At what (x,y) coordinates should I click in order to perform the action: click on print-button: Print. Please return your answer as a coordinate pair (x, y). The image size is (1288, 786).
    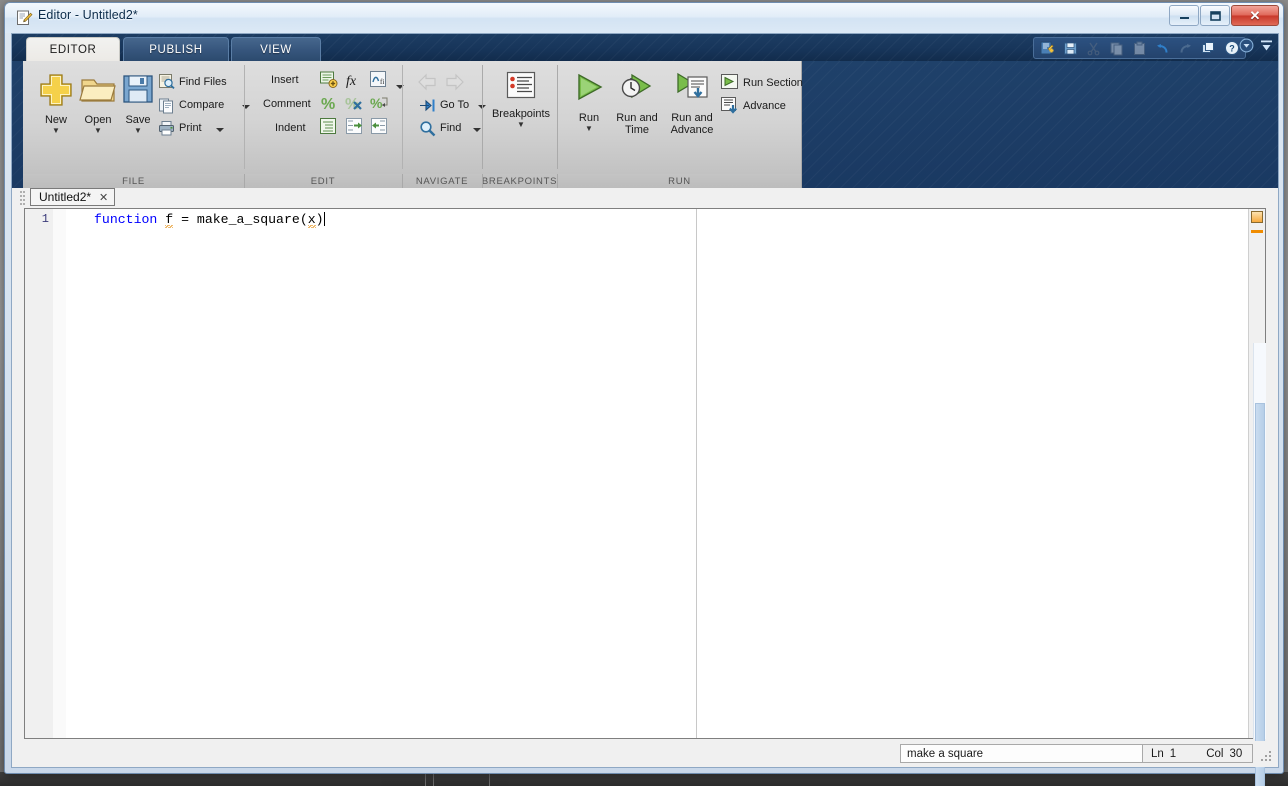
    Looking at the image, I should click on (191, 128).